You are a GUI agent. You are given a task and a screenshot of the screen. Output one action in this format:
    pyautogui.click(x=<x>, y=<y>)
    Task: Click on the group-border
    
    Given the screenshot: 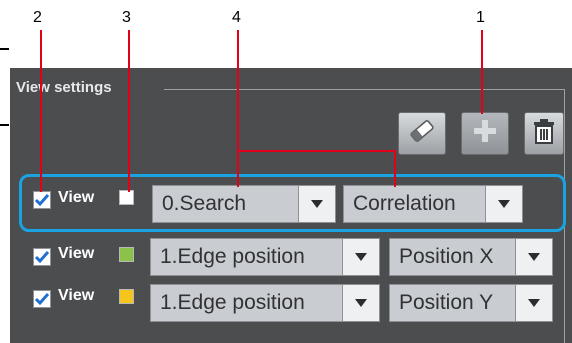 What is the action you would take?
    pyautogui.click(x=364, y=89)
    